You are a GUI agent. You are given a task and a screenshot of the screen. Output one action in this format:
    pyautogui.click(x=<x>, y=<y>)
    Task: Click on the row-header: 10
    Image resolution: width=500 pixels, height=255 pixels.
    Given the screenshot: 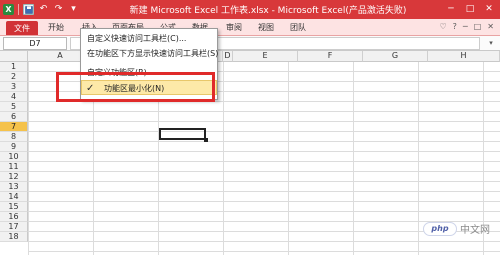 What is the action you would take?
    pyautogui.click(x=14, y=157)
    